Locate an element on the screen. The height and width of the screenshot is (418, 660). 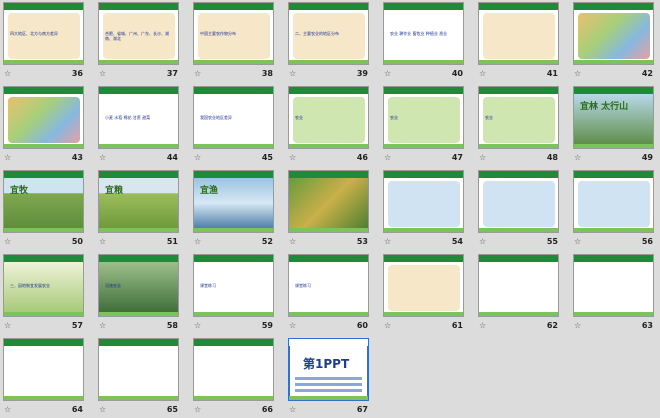
slide-cell: ☆ 61 is located at coordinates (423, 293).